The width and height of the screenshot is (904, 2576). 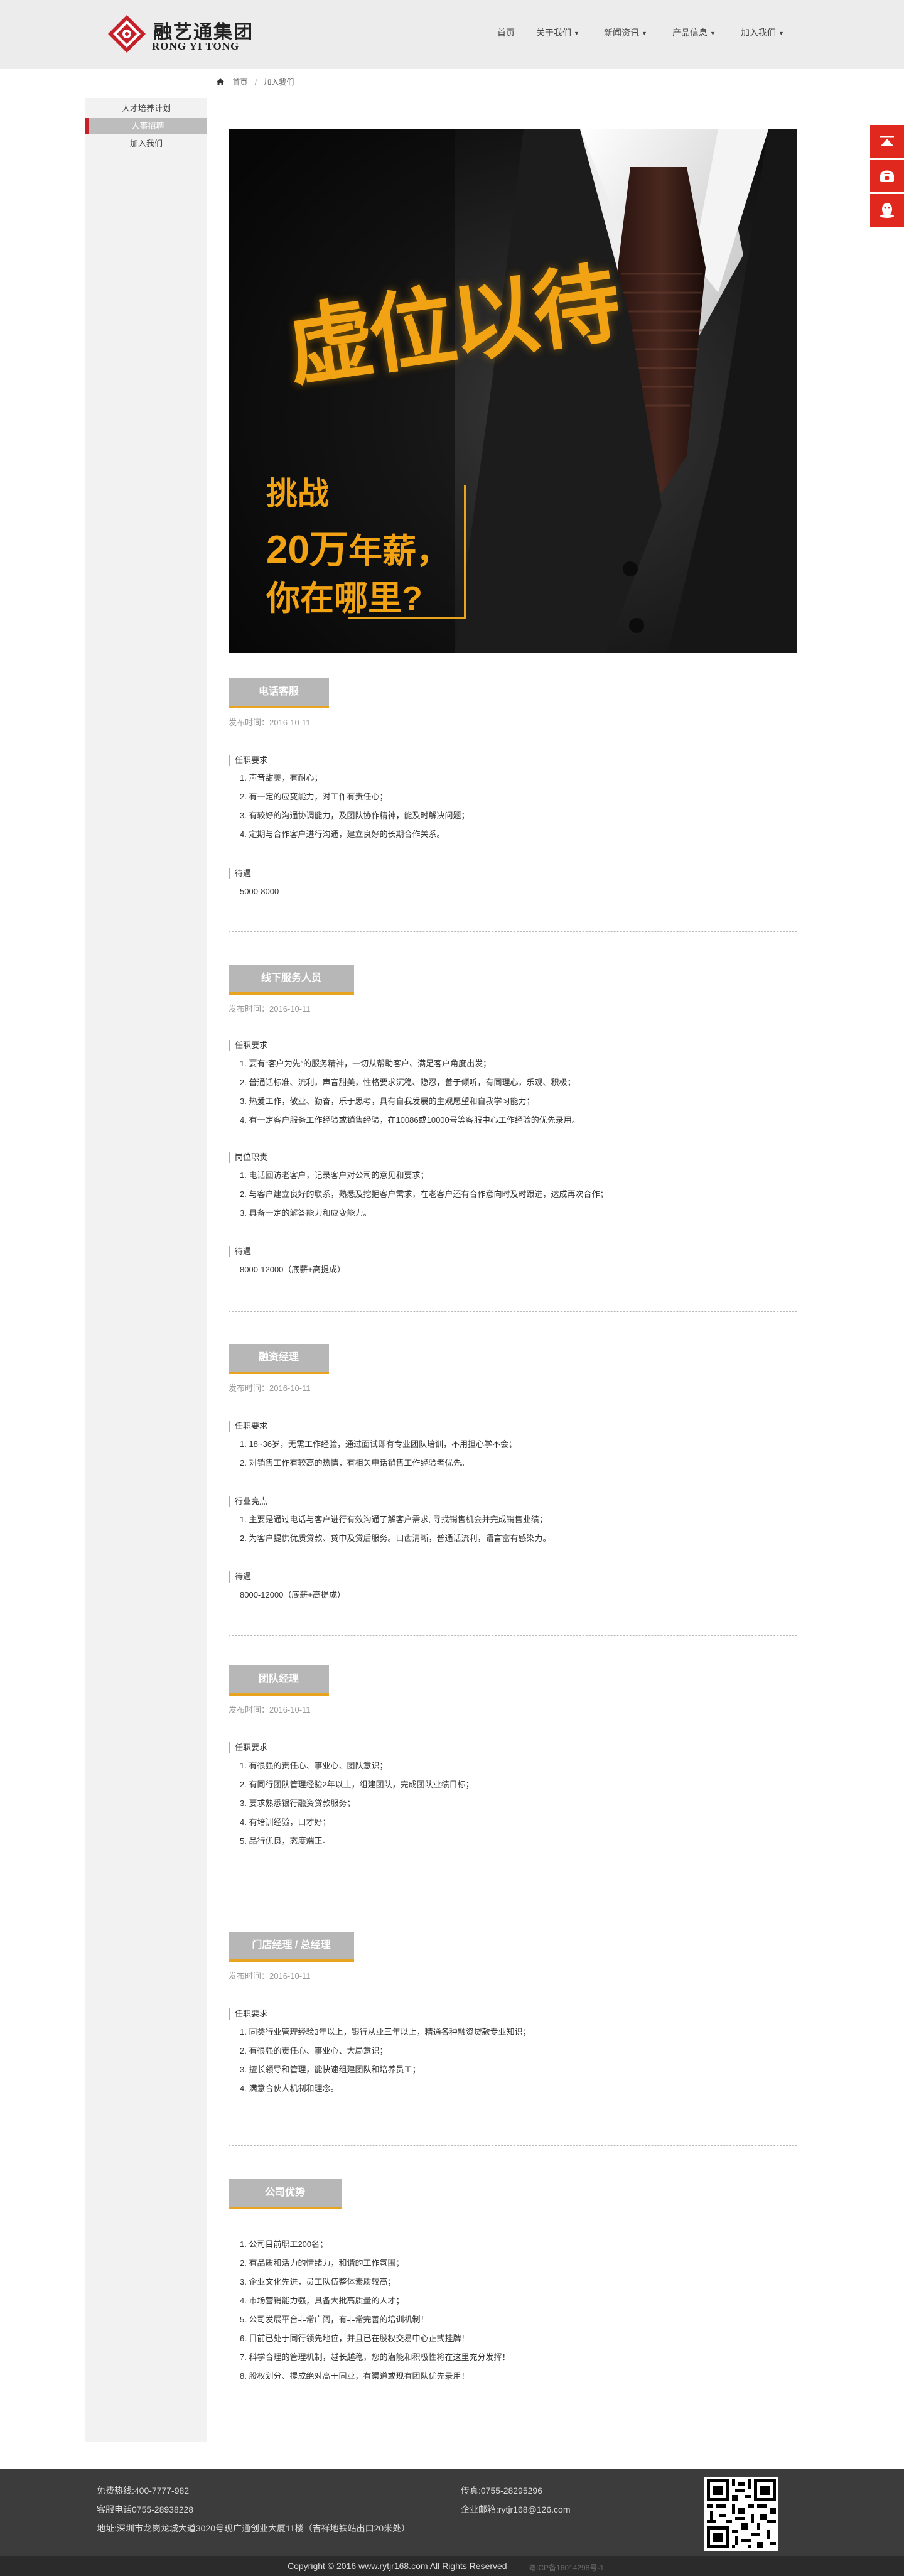 I want to click on list-item: 2. 对销售工作有较高的热情，有相关电话销售工作经验者优先。, so click(x=355, y=1463).